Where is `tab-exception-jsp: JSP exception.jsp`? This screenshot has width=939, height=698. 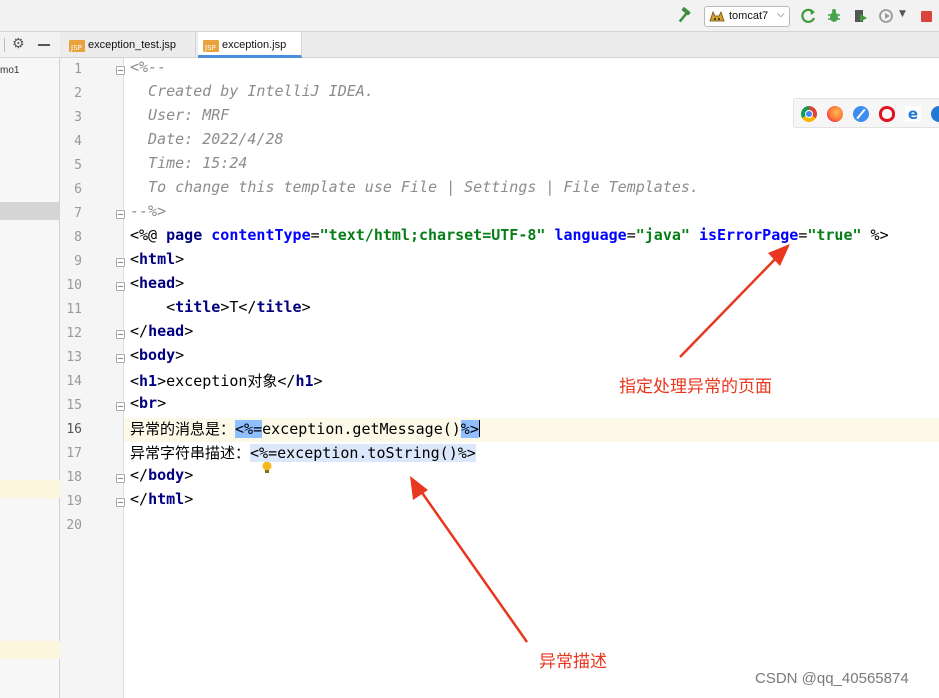
tab-exception-jsp: JSP exception.jsp is located at coordinates (250, 45).